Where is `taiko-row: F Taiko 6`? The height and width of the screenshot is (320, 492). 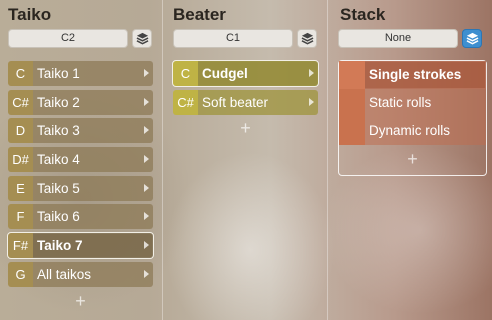 taiko-row: F Taiko 6 is located at coordinates (80, 217).